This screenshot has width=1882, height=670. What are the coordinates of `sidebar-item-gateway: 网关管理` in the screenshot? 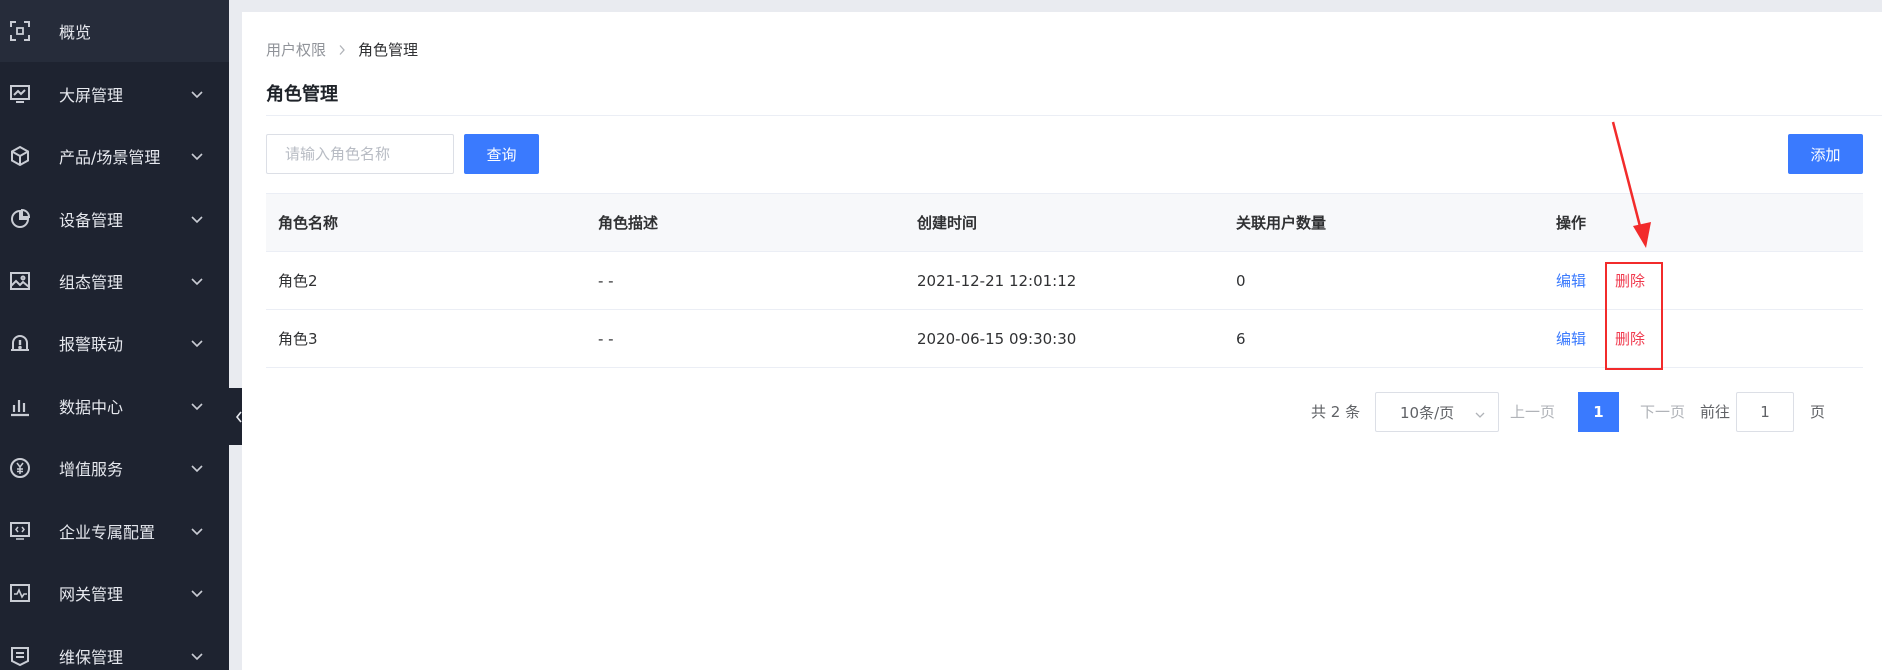 It's located at (114, 593).